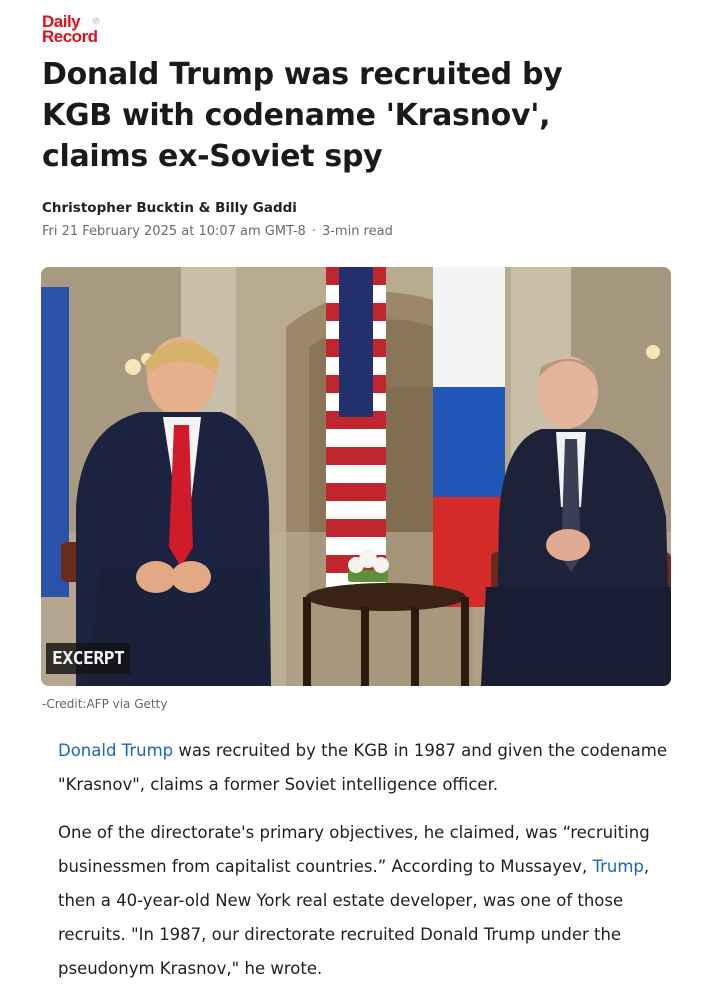 This screenshot has width=718, height=1000. Describe the element at coordinates (357, 231) in the screenshot. I see `read-time: 3-min read` at that location.